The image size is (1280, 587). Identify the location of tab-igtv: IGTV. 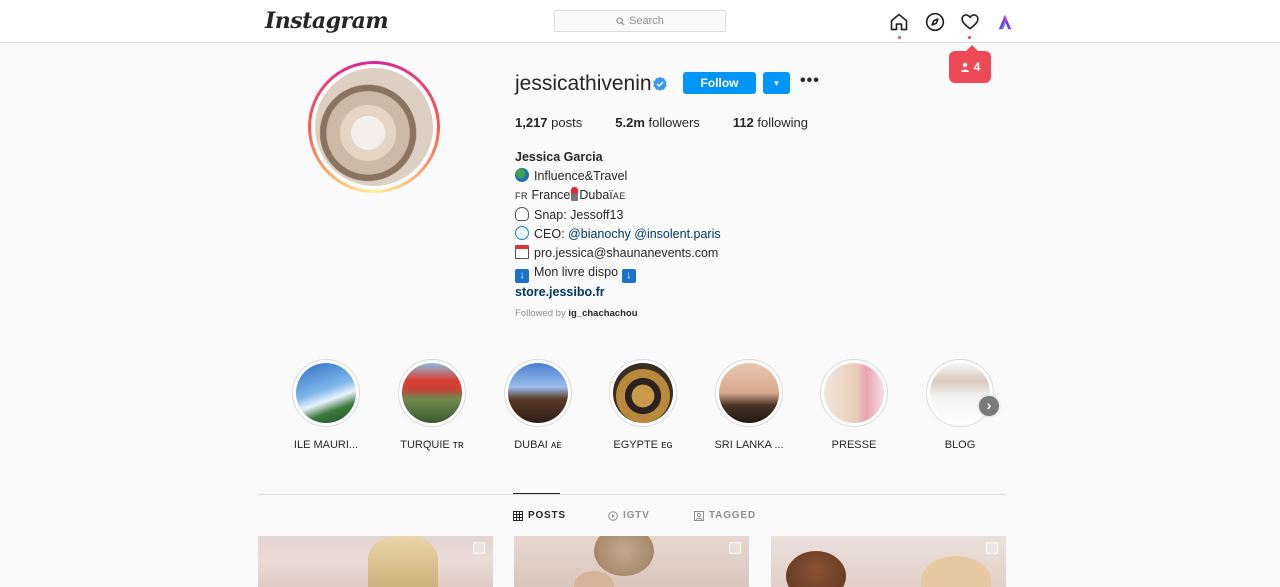
(629, 515).